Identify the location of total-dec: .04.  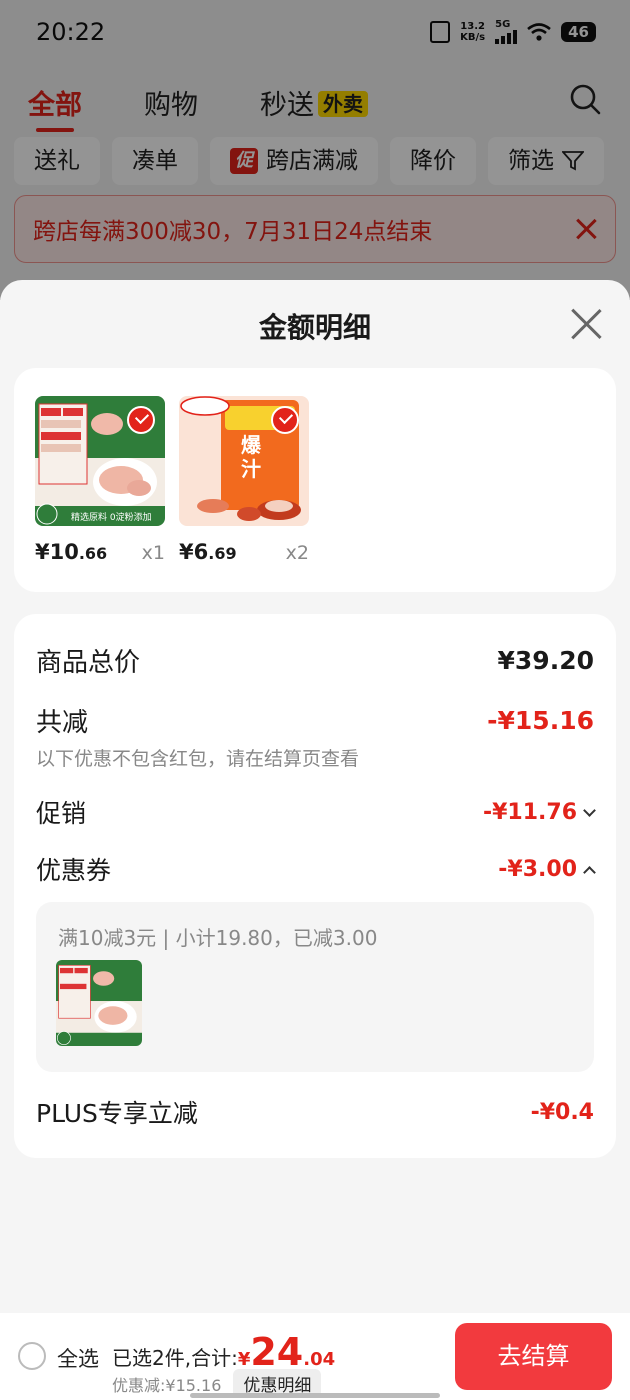
(319, 1359).